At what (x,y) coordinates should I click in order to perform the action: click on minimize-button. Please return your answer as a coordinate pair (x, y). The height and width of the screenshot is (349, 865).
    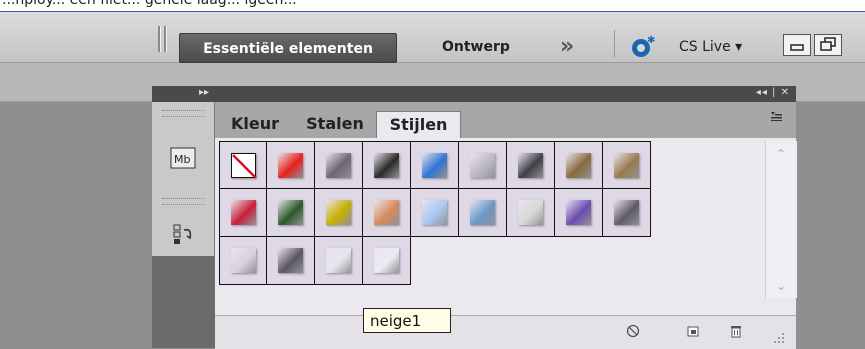
    Looking at the image, I should click on (797, 45).